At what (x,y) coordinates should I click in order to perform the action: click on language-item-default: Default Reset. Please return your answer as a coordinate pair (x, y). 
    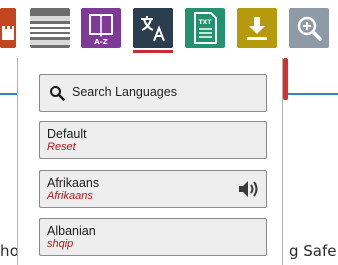
    Looking at the image, I should click on (153, 140).